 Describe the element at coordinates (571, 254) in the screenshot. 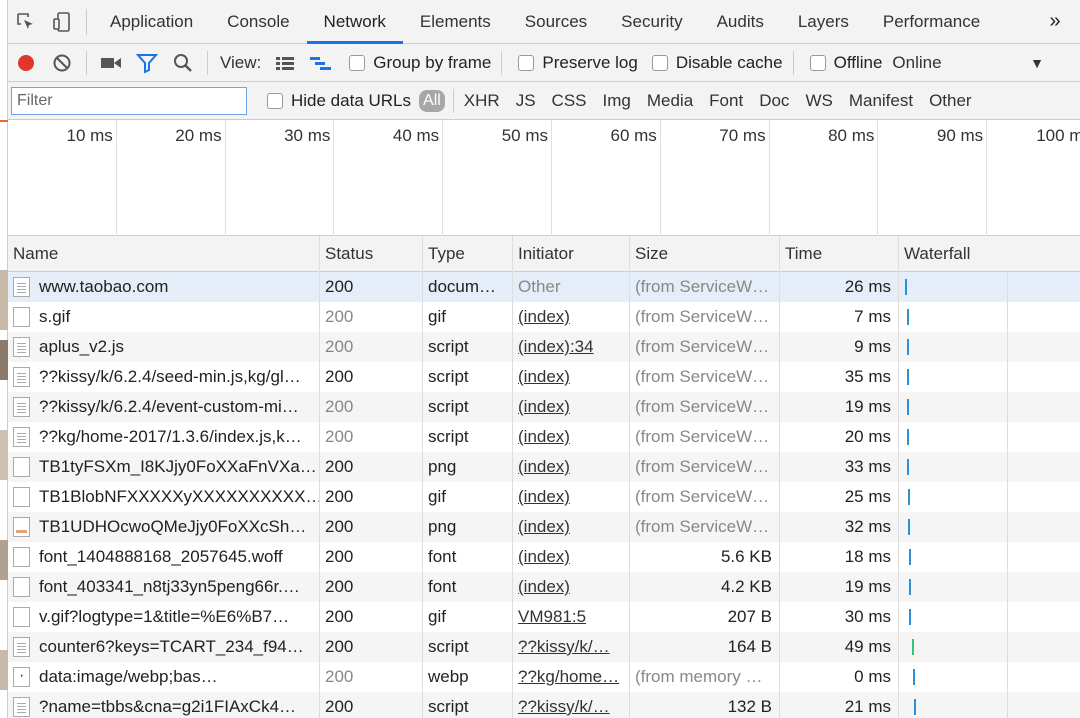

I see `column-header-initiator: Initiator` at that location.